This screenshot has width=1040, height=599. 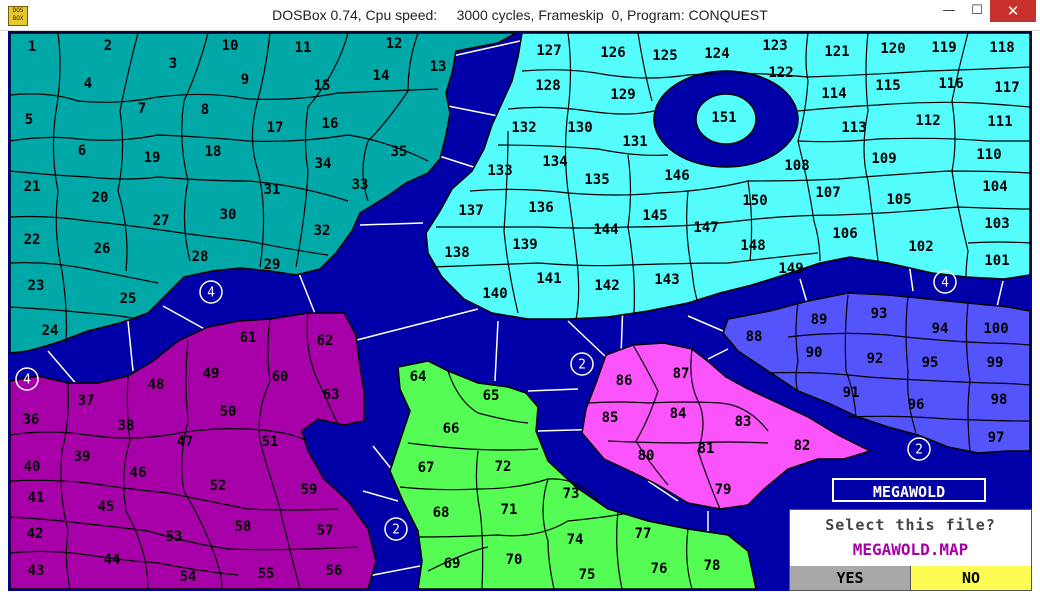 I want to click on territory-52: 52, so click(x=218, y=486).